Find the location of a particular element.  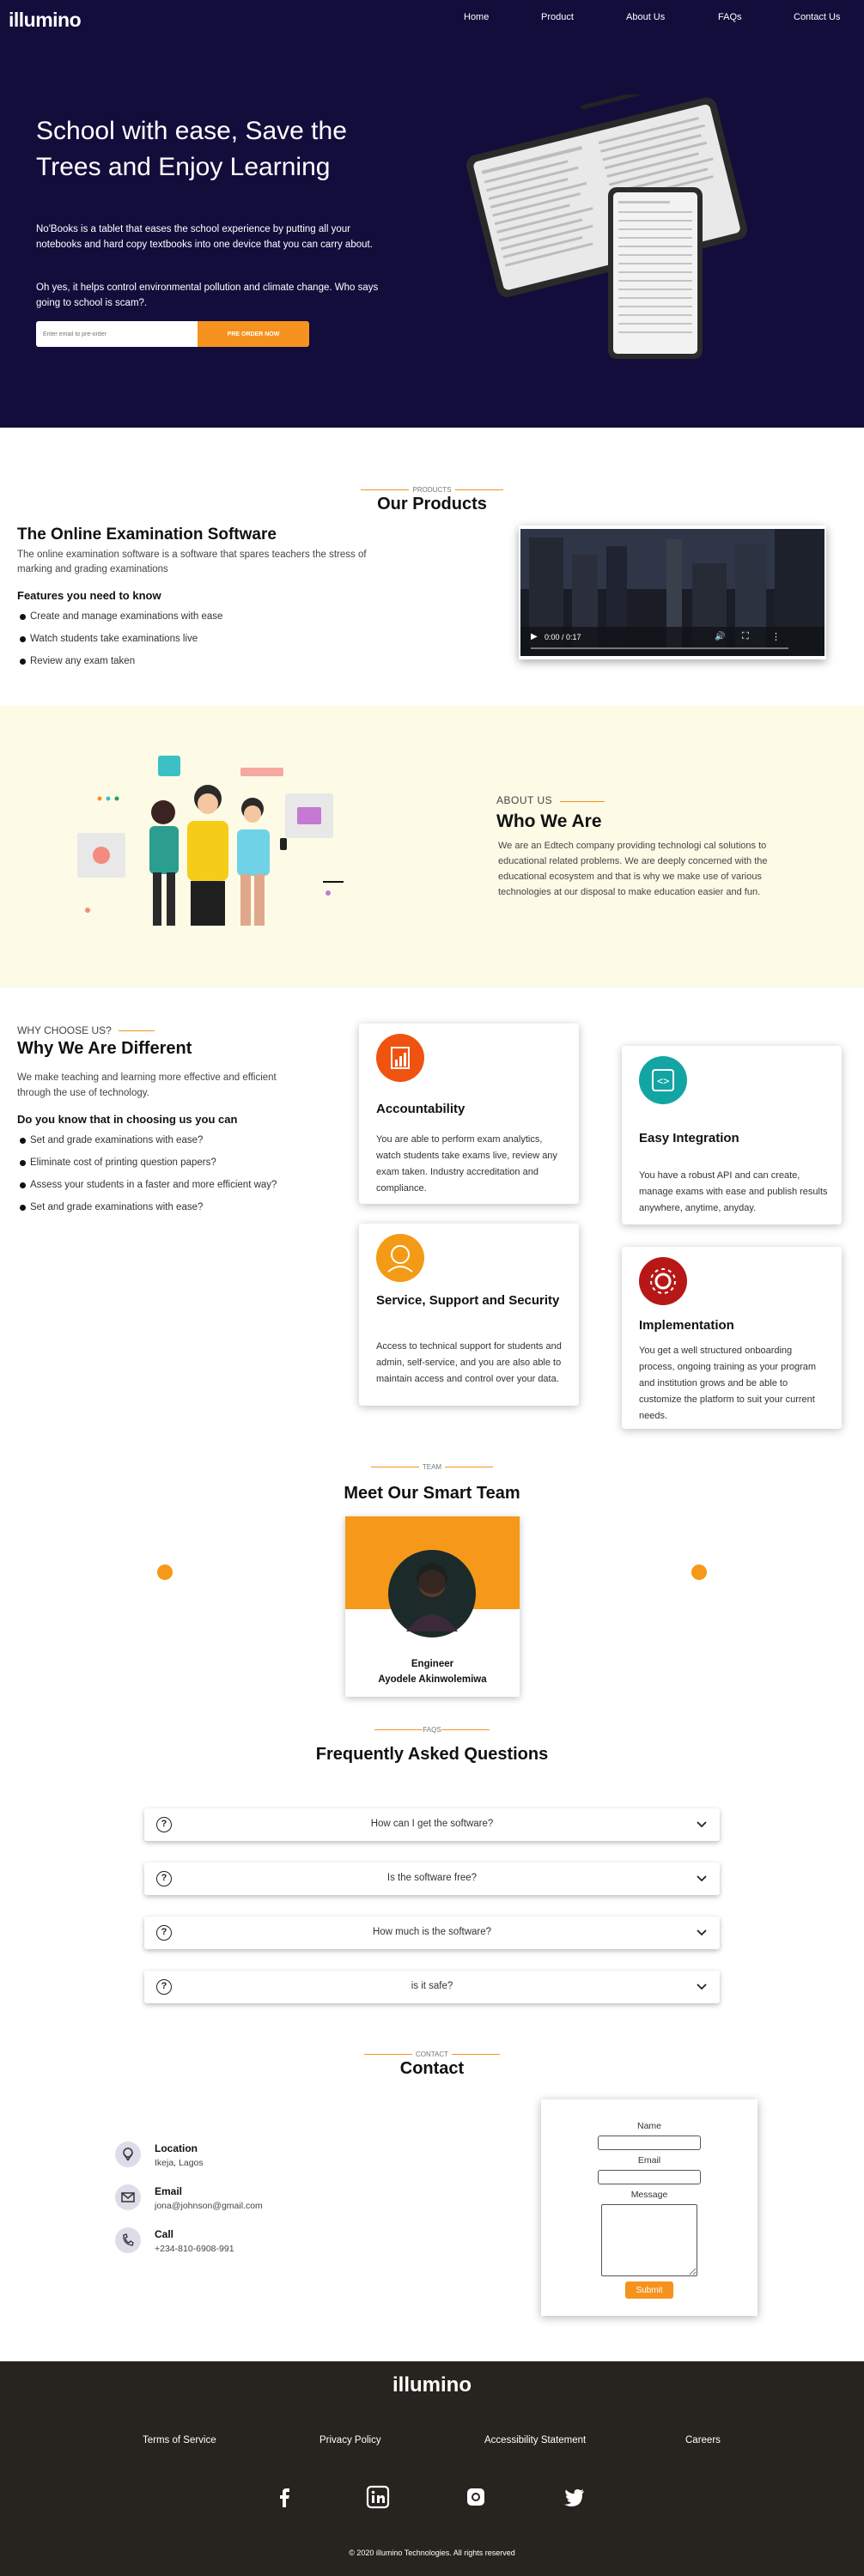

team-title: Meet Our Smart Team is located at coordinates (432, 1493).